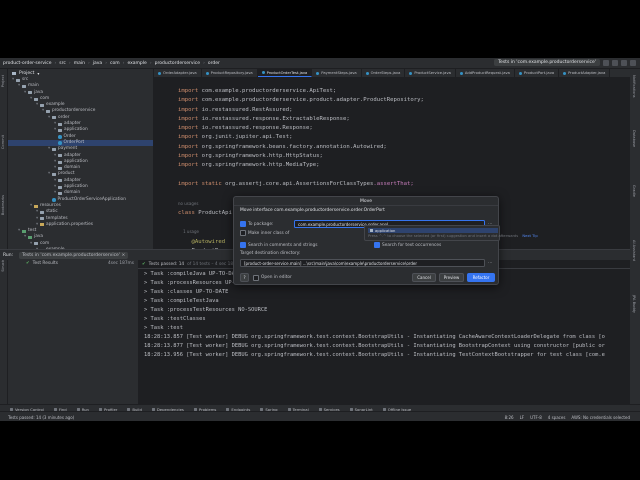  Describe the element at coordinates (351, 183) in the screenshot. I see `code-token: ForClassTypes` at that location.